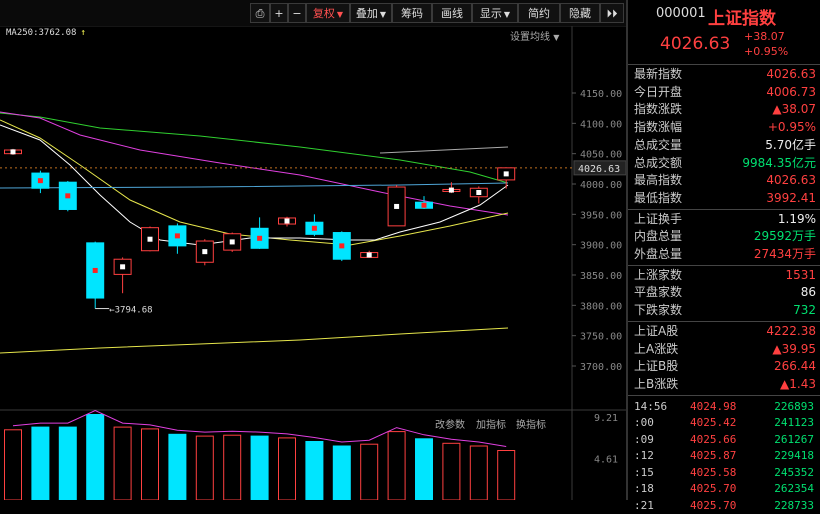 The height and width of the screenshot is (514, 820). I want to click on tick-row: :12 4025.87 229418, so click(724, 456).